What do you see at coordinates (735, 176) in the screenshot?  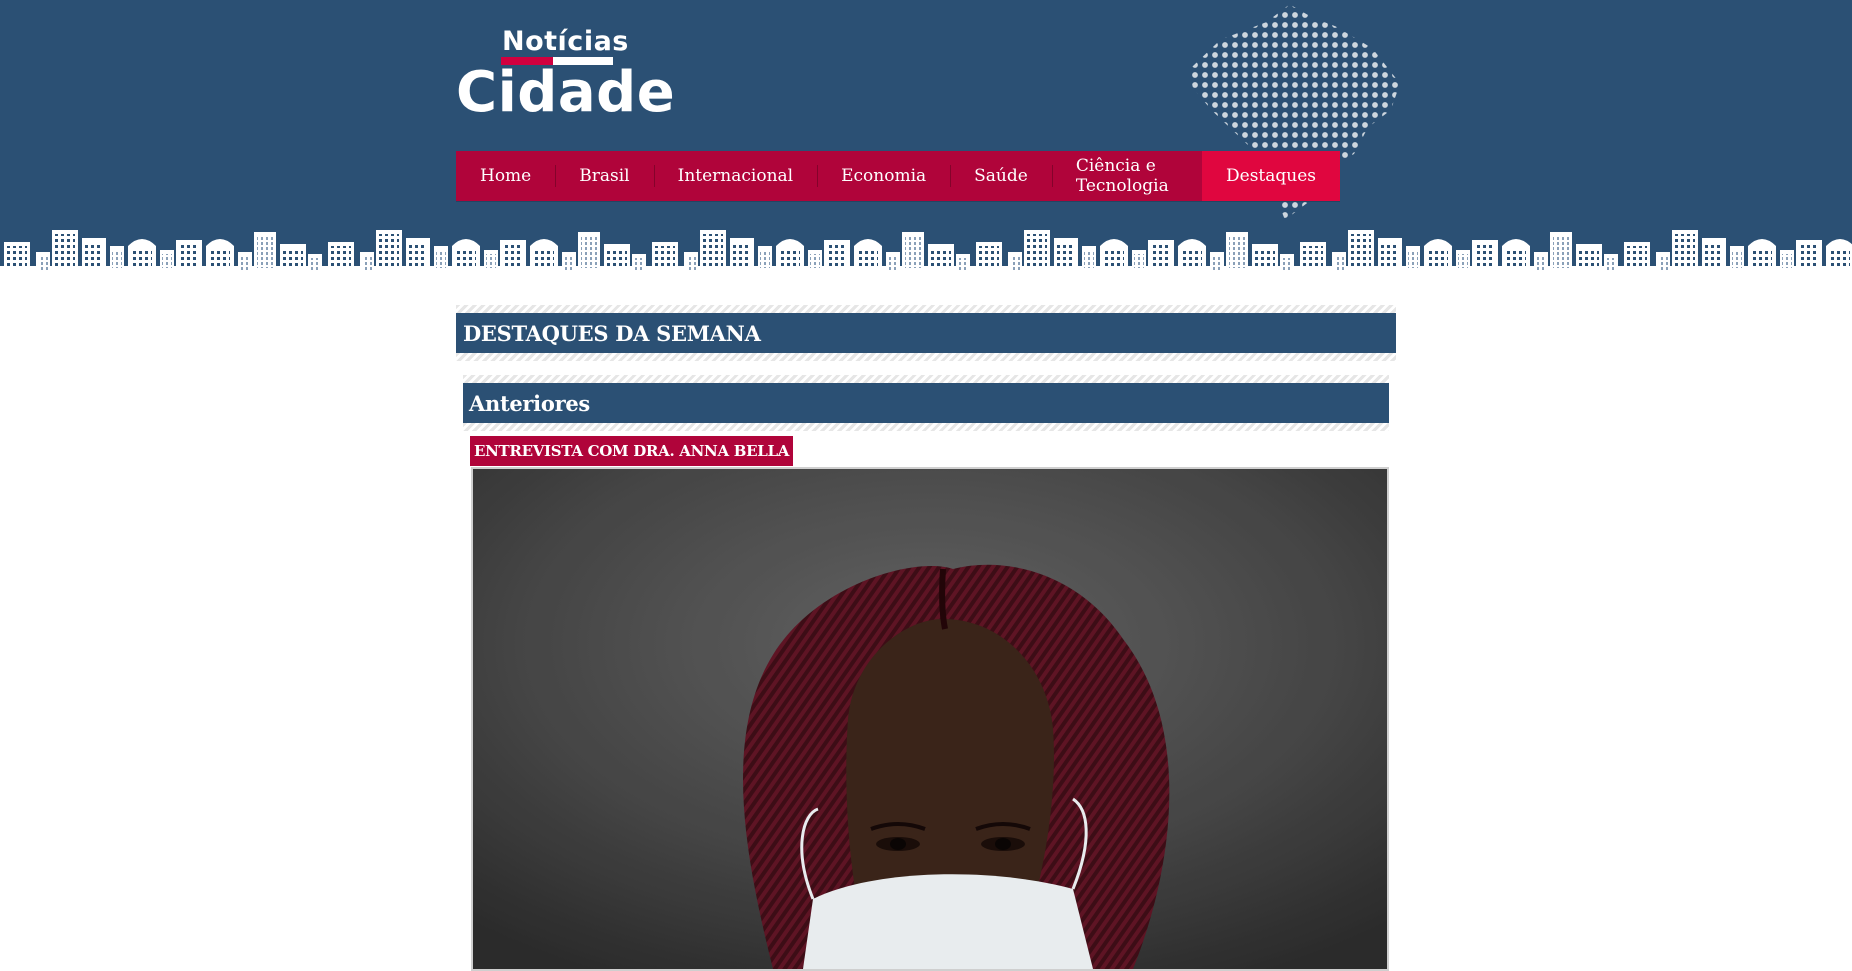 I see `nav-item-internacional: Internacional` at bounding box center [735, 176].